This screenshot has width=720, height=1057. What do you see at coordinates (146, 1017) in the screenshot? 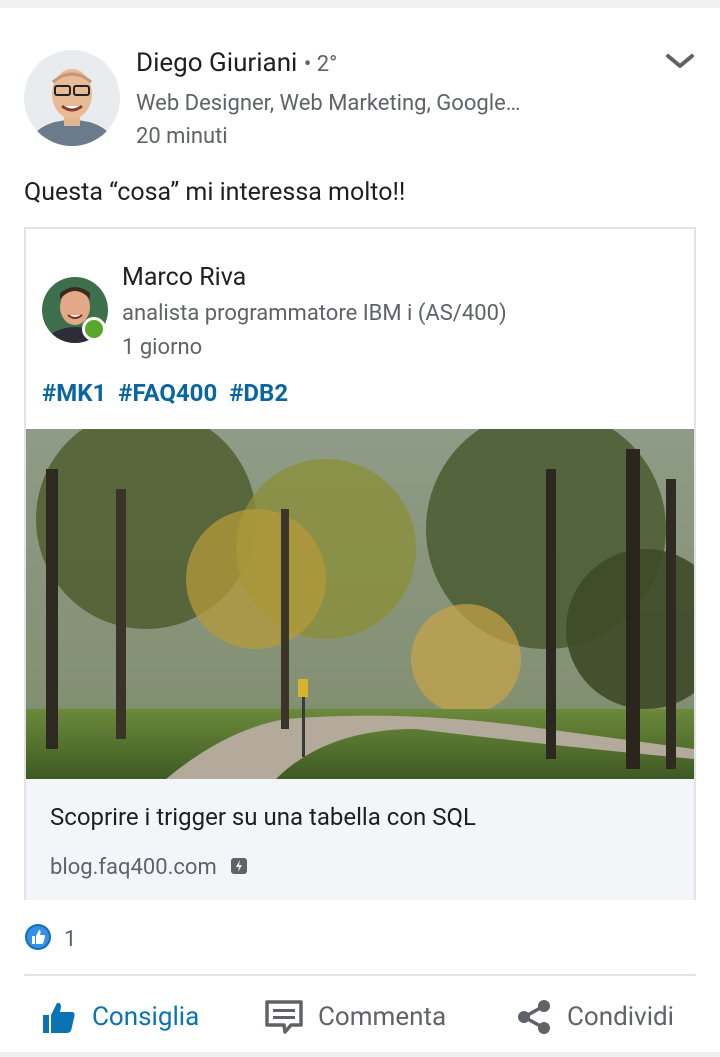
I see `like-button-label: Consiglia` at bounding box center [146, 1017].